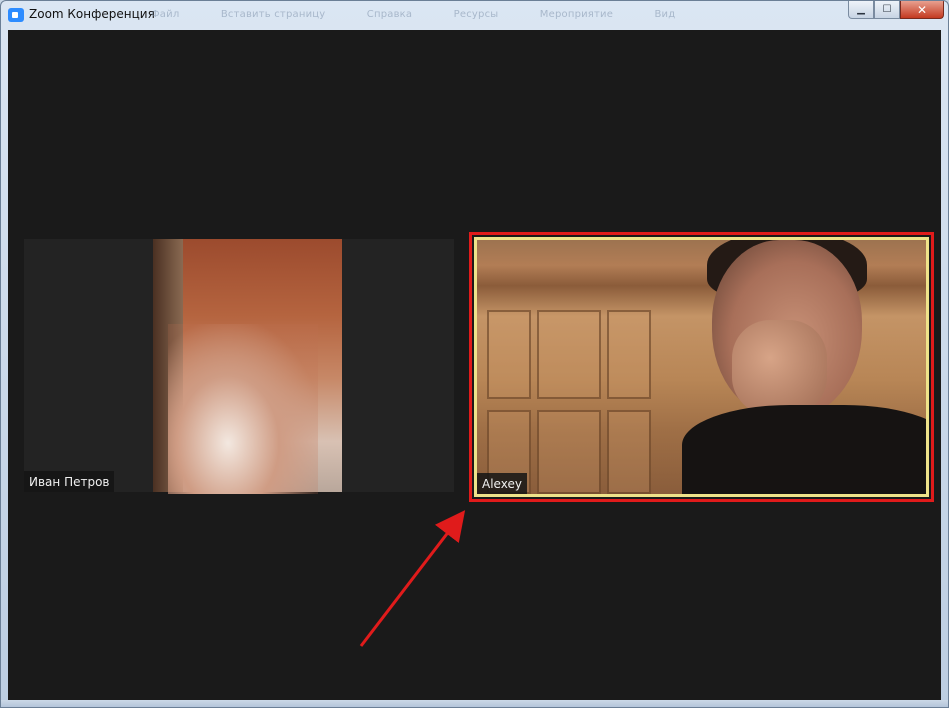 The width and height of the screenshot is (949, 708). I want to click on maximize-button: ☐, so click(887, 10).